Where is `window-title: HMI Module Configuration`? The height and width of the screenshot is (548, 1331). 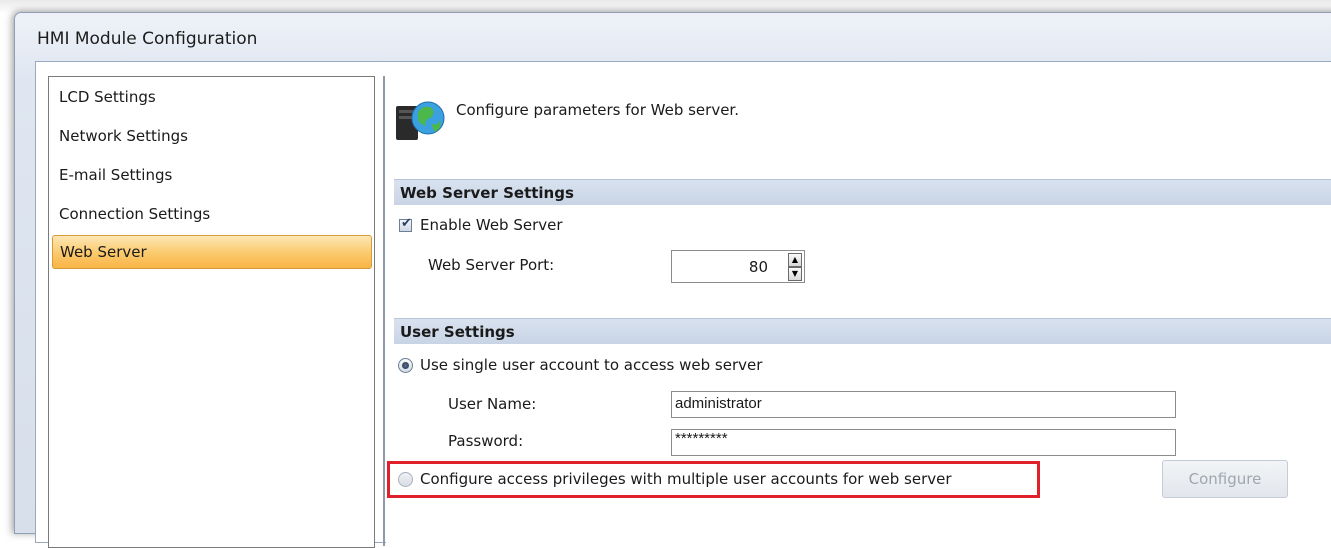
window-title: HMI Module Configuration is located at coordinates (147, 39).